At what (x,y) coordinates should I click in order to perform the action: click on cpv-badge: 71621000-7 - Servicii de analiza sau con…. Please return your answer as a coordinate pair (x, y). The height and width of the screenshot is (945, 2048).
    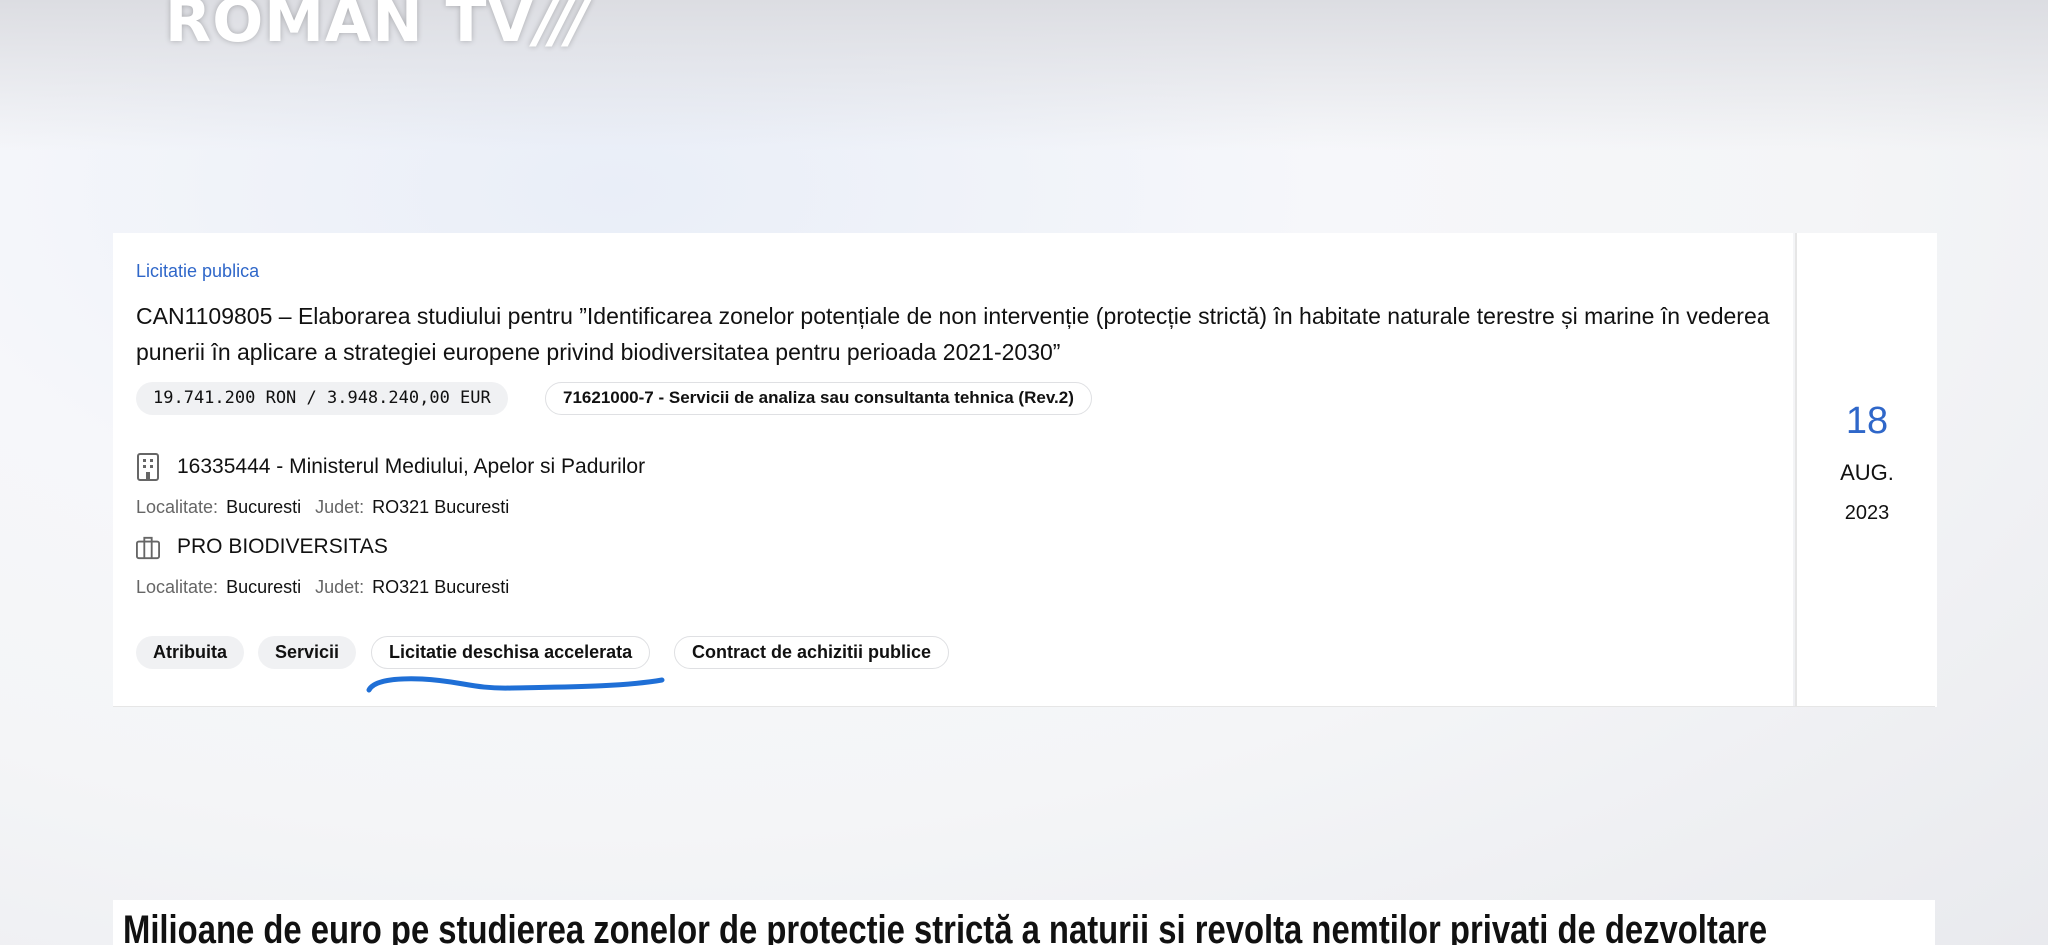
    Looking at the image, I should click on (818, 398).